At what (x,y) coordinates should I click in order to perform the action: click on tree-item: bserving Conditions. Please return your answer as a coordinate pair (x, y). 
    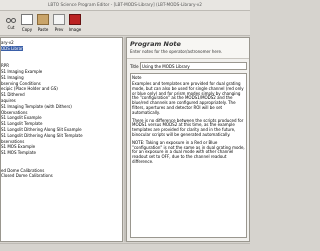
    Looking at the image, I should click on (21, 83).